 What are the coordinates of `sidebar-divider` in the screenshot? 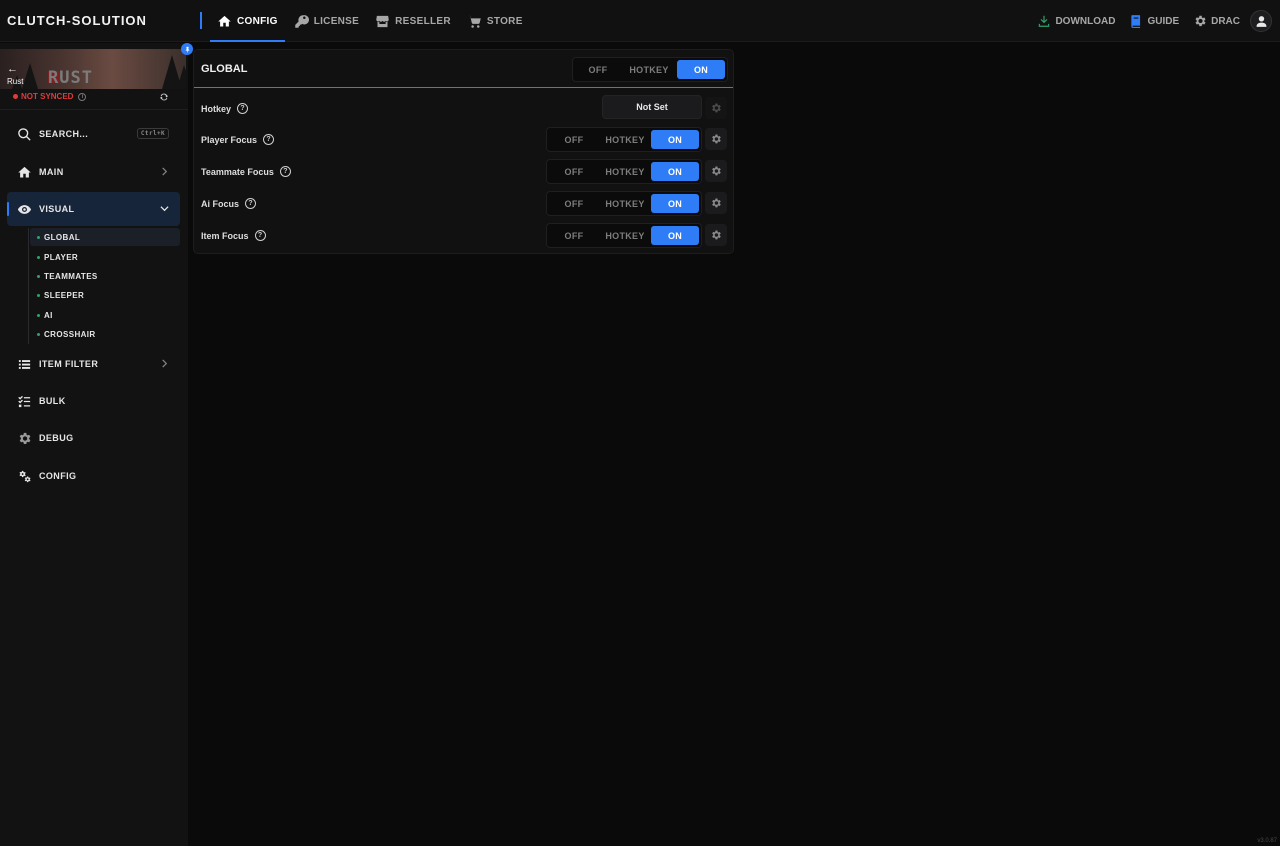 It's located at (94, 109).